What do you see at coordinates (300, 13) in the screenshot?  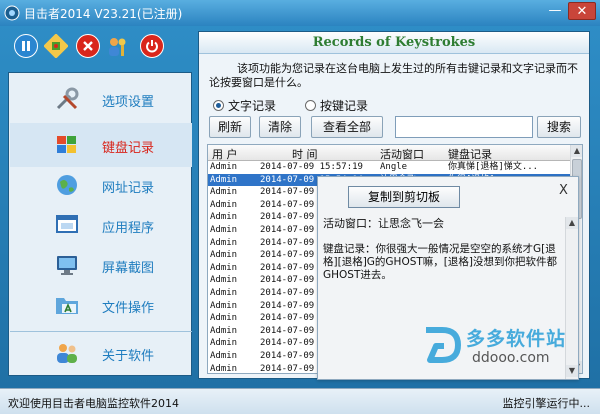 I see `title-bar: 目击者2014 V23.21(已注册) — ✕` at bounding box center [300, 13].